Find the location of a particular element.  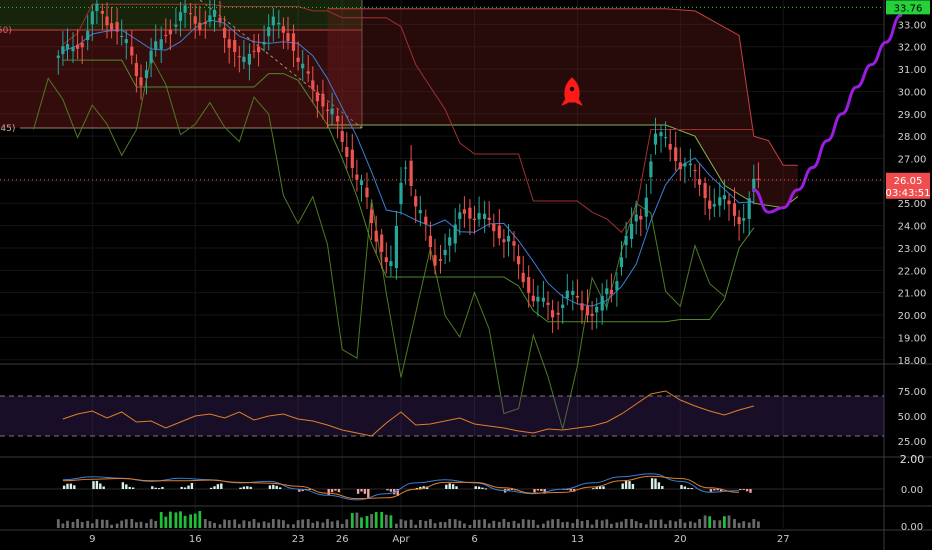

price-tick-label: 29.00 is located at coordinates (912, 115).